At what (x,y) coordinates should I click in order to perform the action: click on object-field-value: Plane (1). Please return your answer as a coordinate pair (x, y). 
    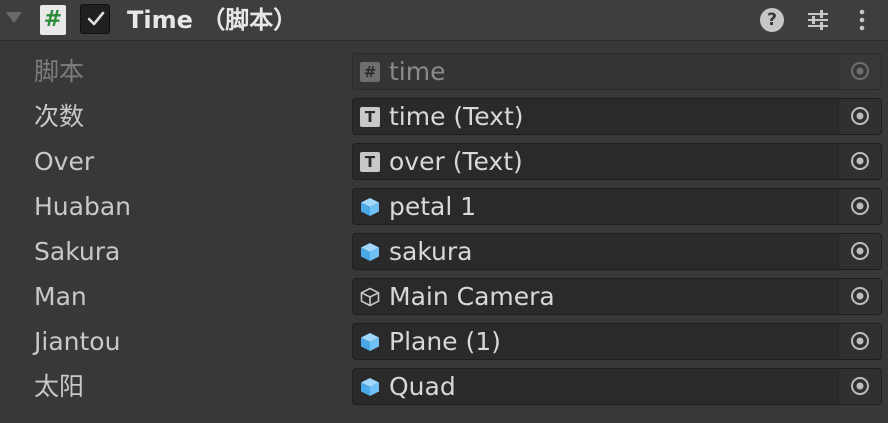
    Looking at the image, I should click on (445, 341).